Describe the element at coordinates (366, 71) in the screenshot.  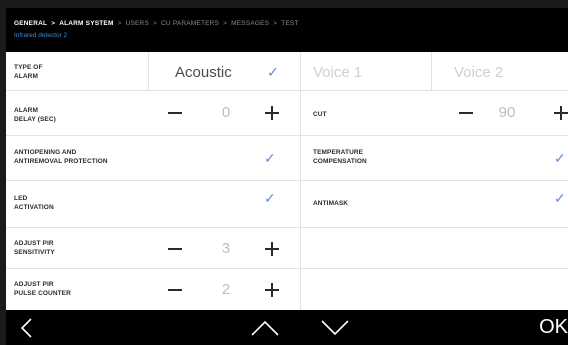
I see `option-voice-1: Voice 1` at that location.